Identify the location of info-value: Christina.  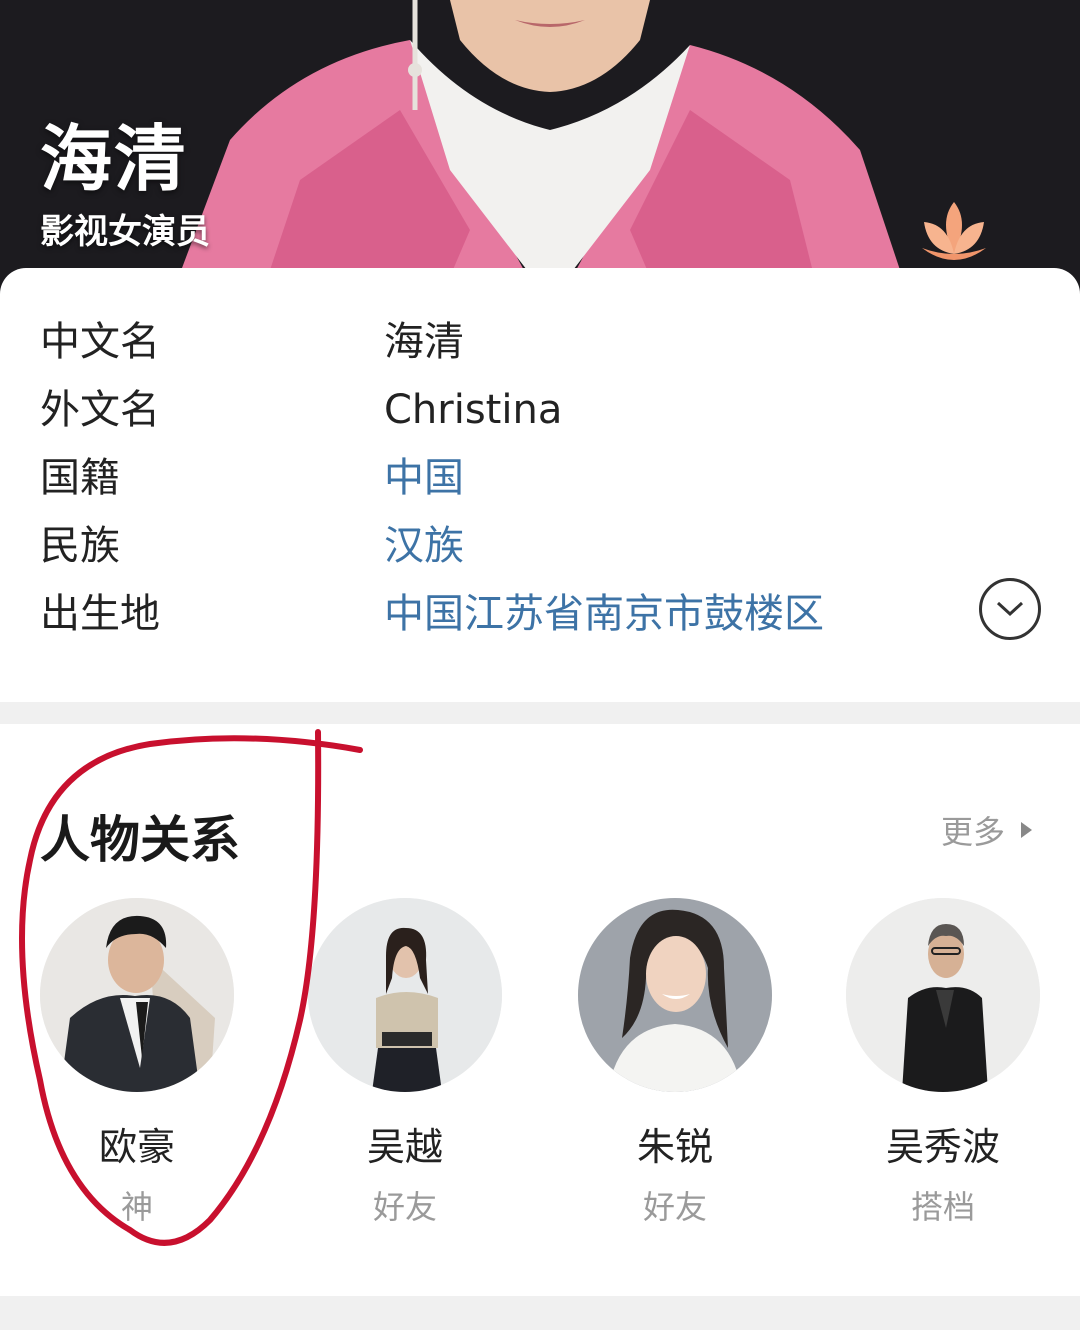
(473, 410).